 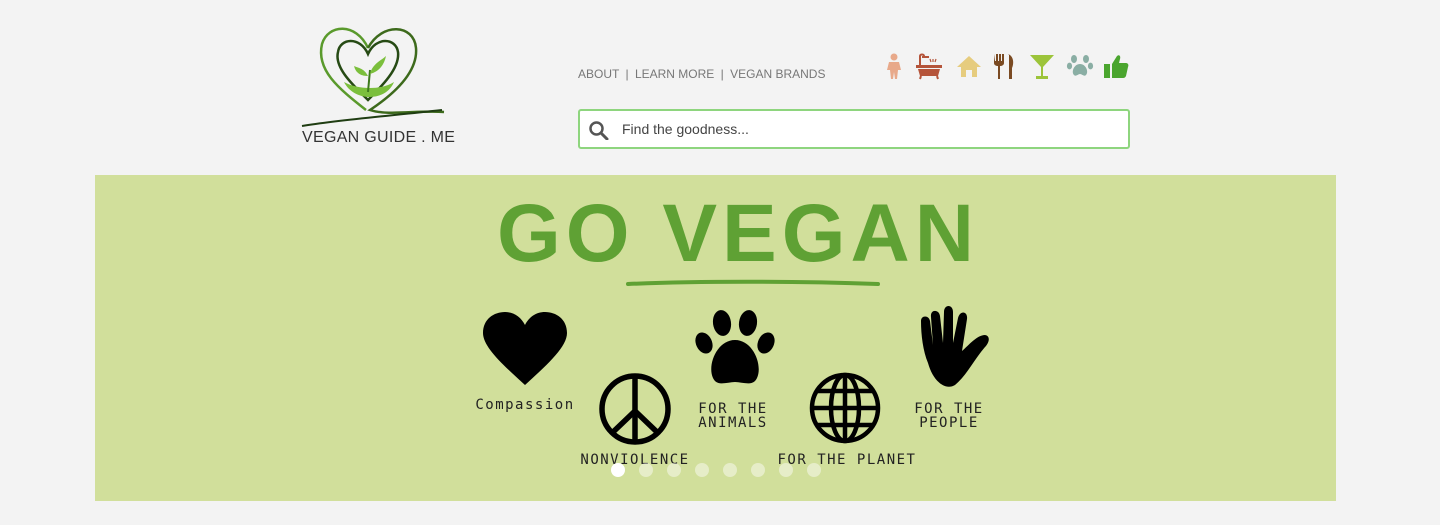 I want to click on logo-text: VEGAN GUIDE . ME, so click(x=379, y=137).